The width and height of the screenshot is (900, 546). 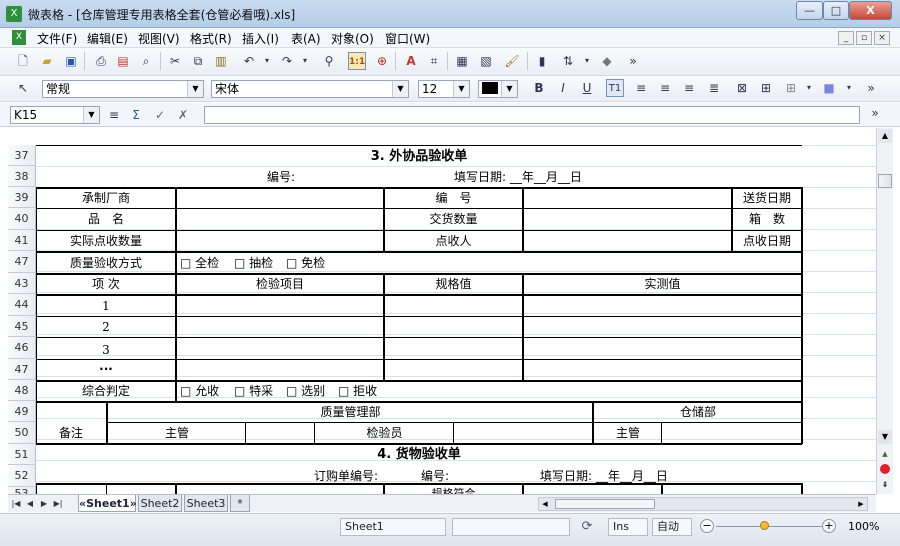 What do you see at coordinates (159, 38) in the screenshot?
I see `menu-view: 视图(V)` at bounding box center [159, 38].